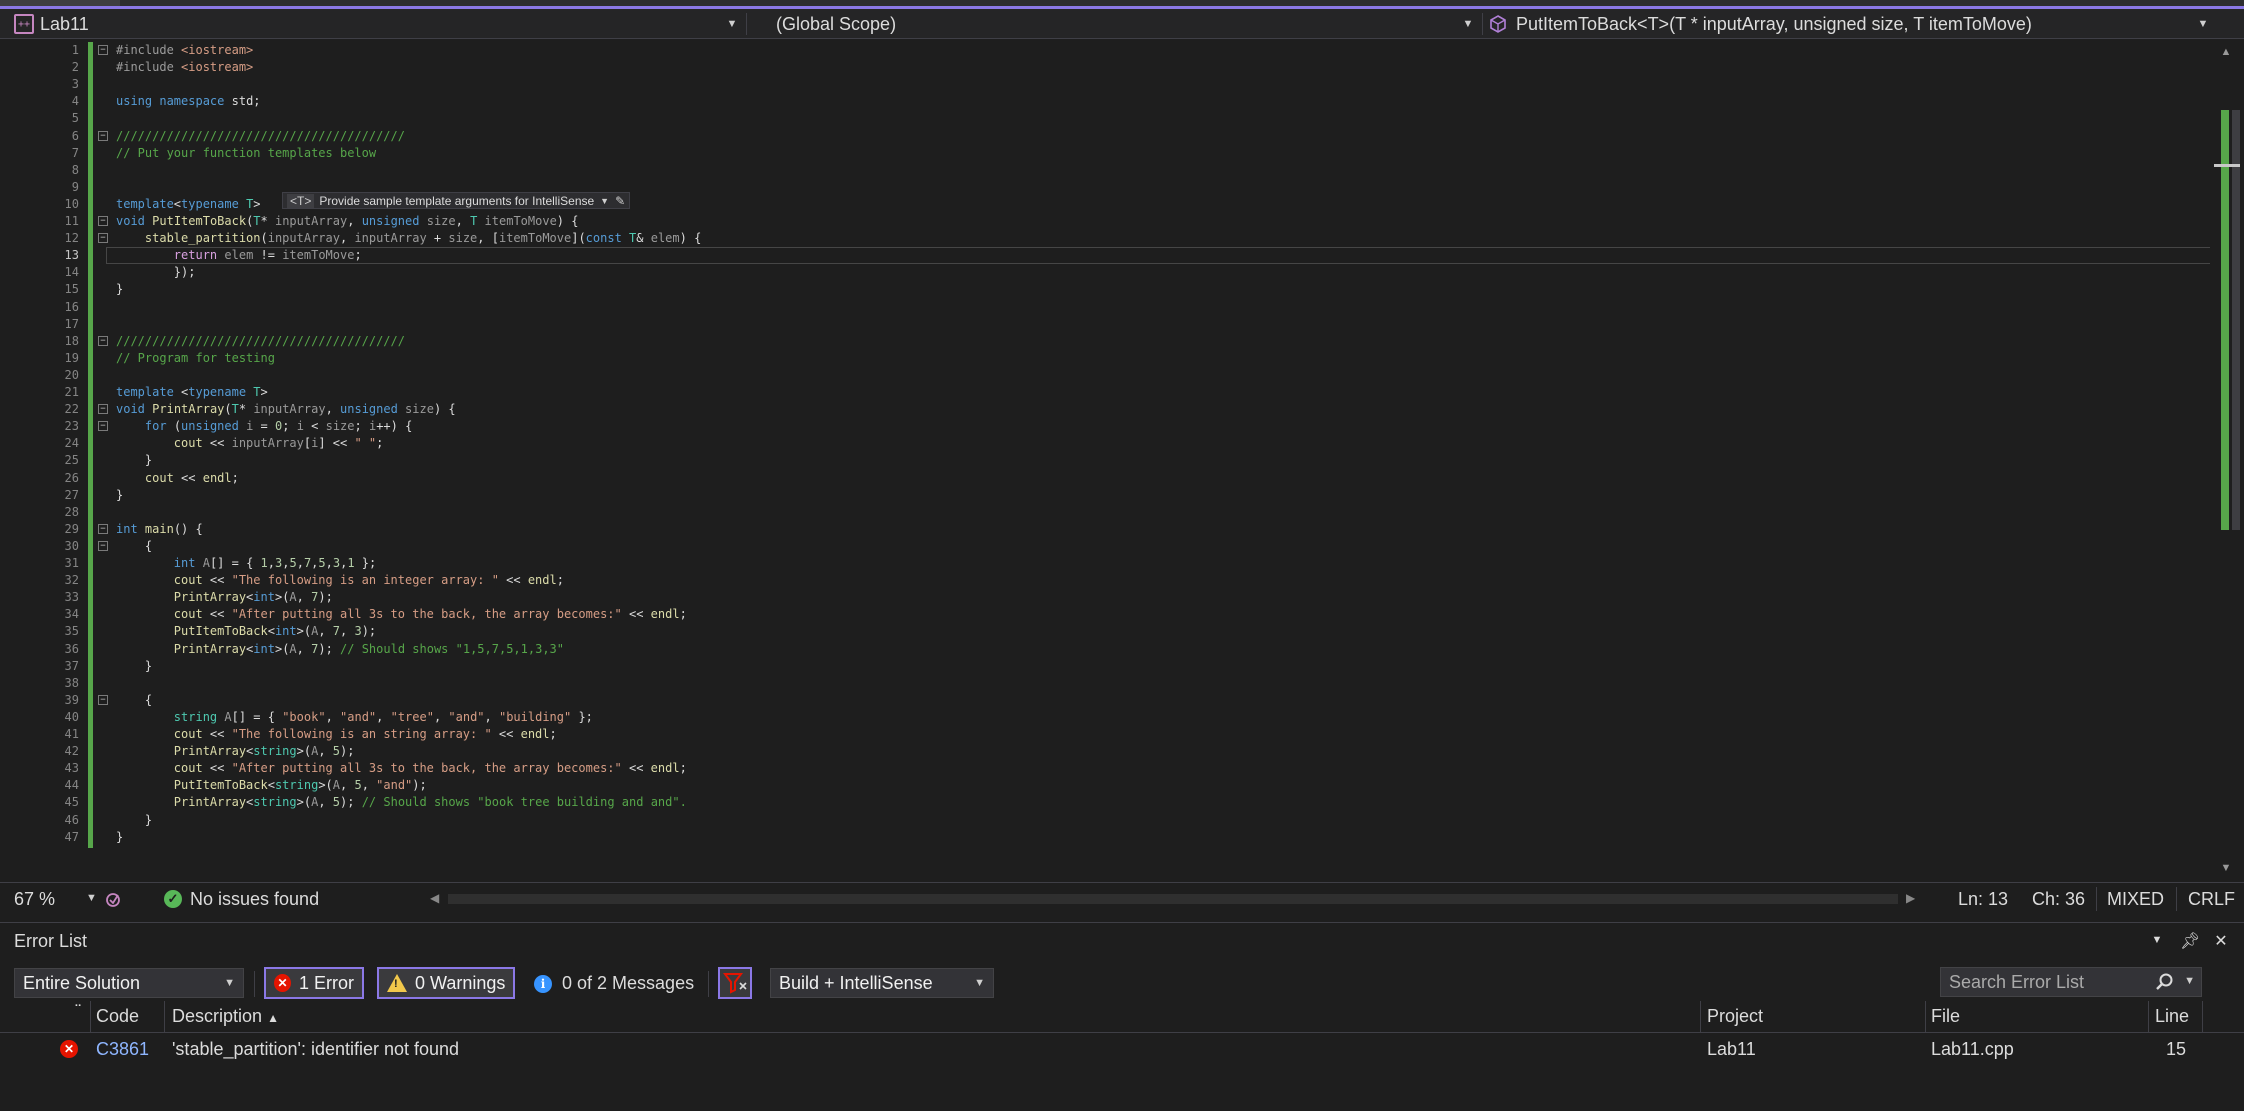 The height and width of the screenshot is (1111, 2244). What do you see at coordinates (364, 24) in the screenshot?
I see `project-dropdown: ++ Lab11` at bounding box center [364, 24].